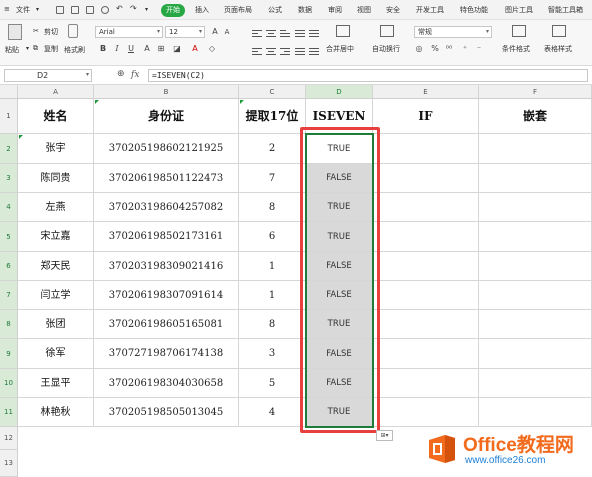 Image resolution: width=592 pixels, height=477 pixels. Describe the element at coordinates (9, 207) in the screenshot. I see `row-header: 4` at that location.